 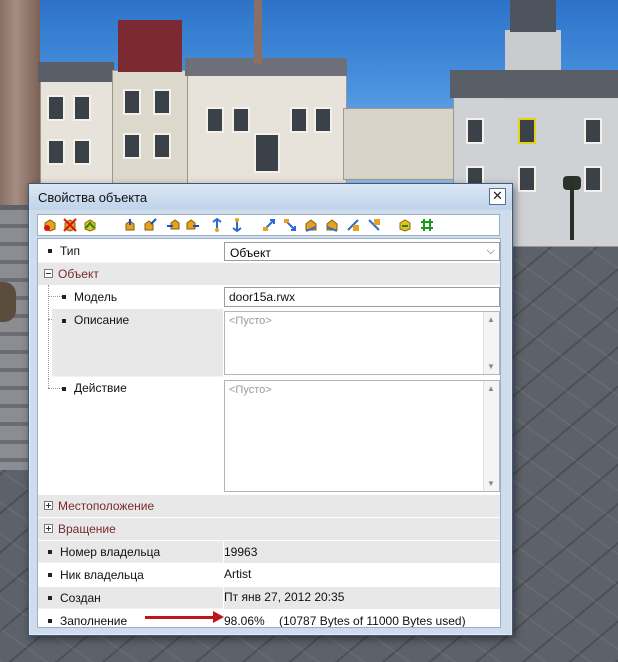 I want to click on created-label: Создан, so click(x=80, y=598).